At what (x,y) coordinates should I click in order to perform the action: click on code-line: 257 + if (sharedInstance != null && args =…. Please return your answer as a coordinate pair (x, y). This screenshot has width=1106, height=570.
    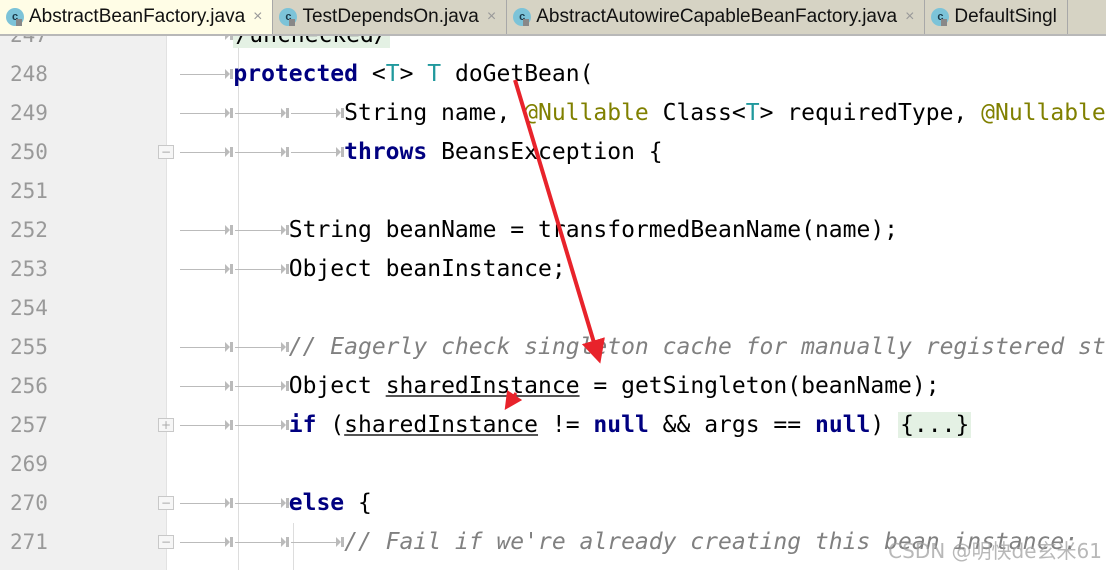
    Looking at the image, I should click on (553, 425).